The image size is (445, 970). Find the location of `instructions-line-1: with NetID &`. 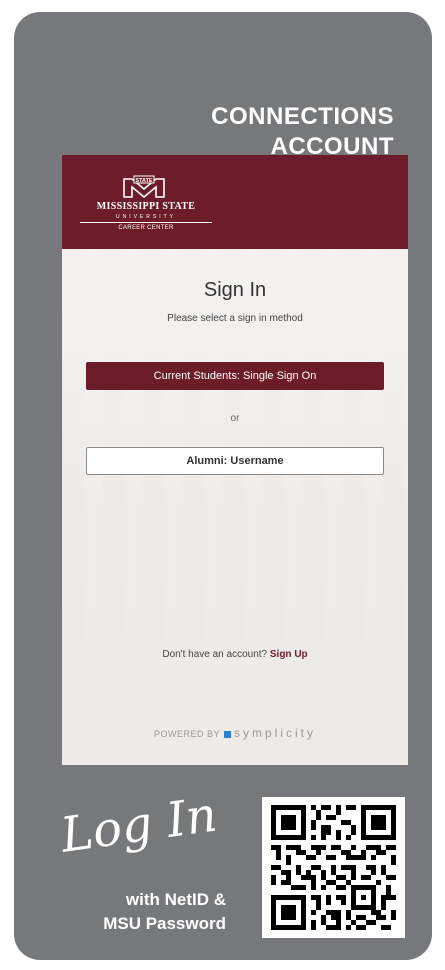

instructions-line-1: with NetID & is located at coordinates (175, 899).